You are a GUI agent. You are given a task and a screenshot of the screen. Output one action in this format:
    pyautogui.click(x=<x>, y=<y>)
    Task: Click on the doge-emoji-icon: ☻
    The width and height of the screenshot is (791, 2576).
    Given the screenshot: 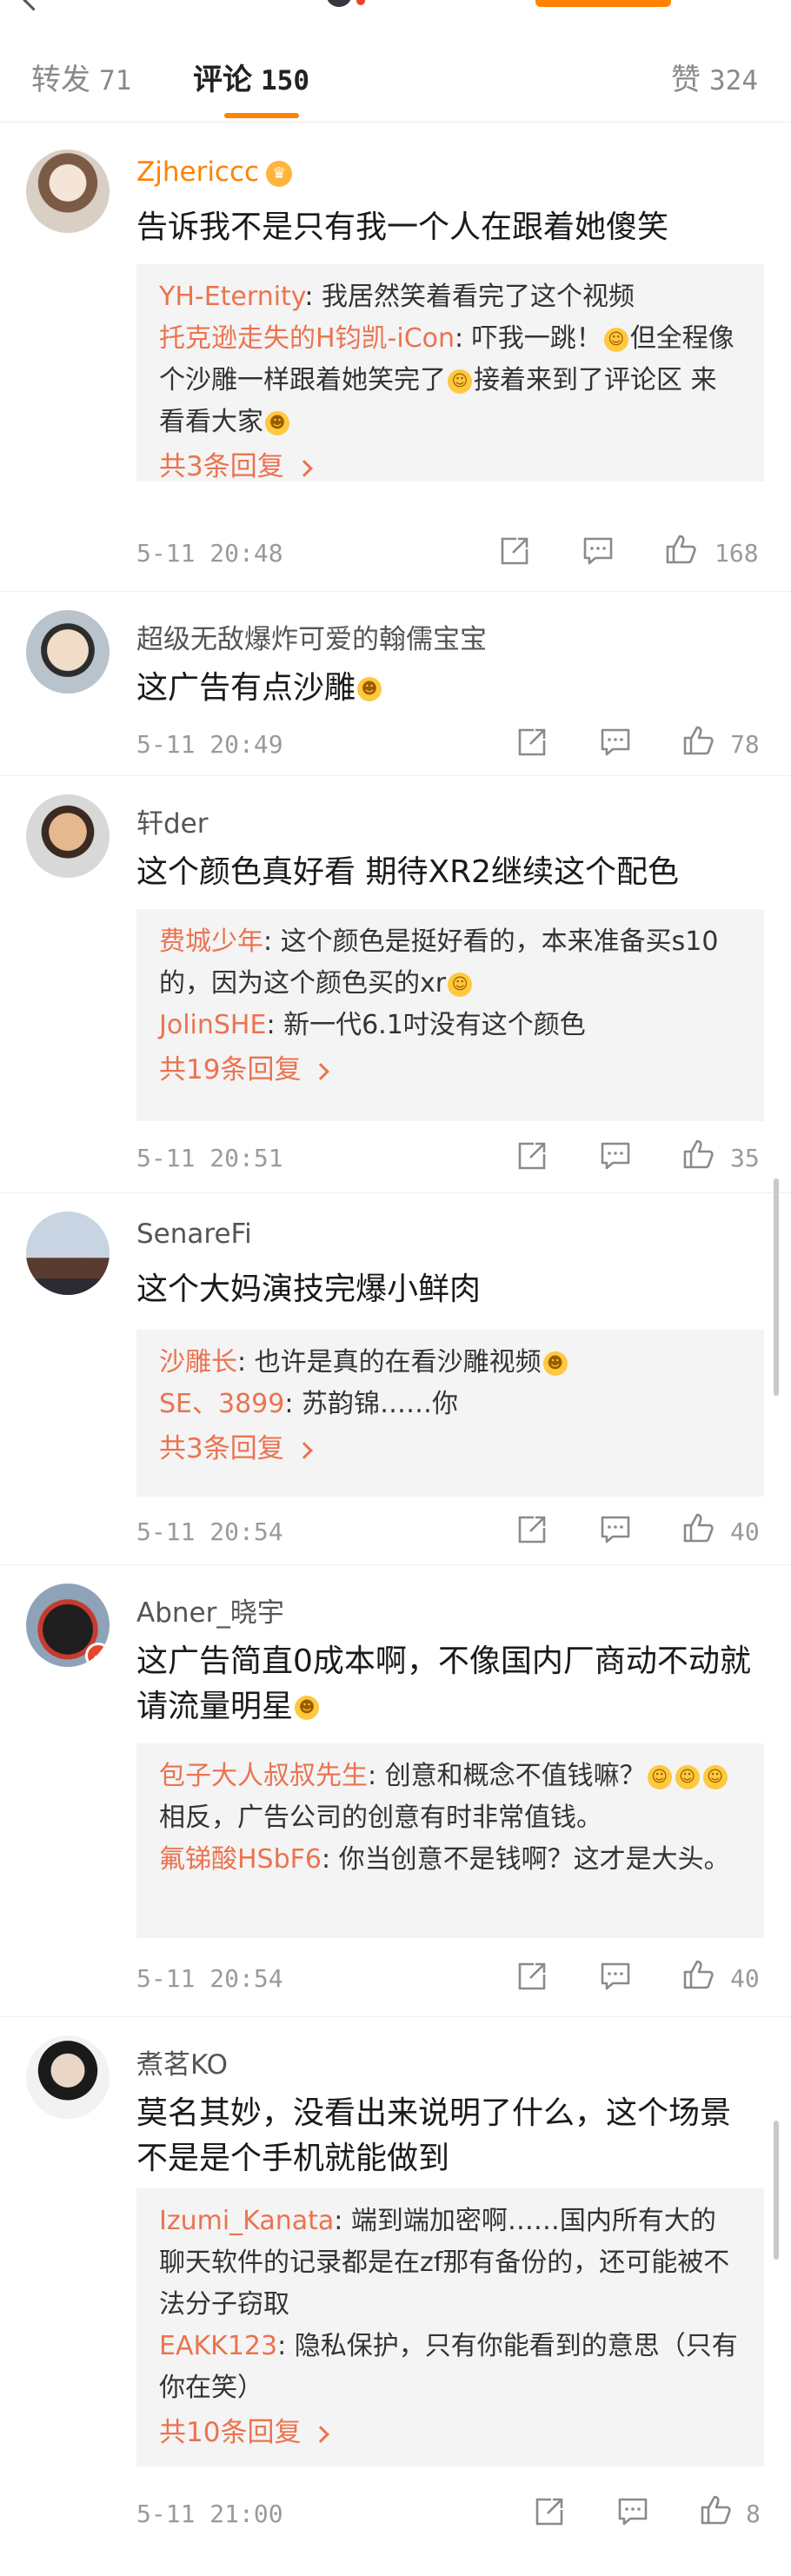 What is the action you would take?
    pyautogui.click(x=307, y=1708)
    